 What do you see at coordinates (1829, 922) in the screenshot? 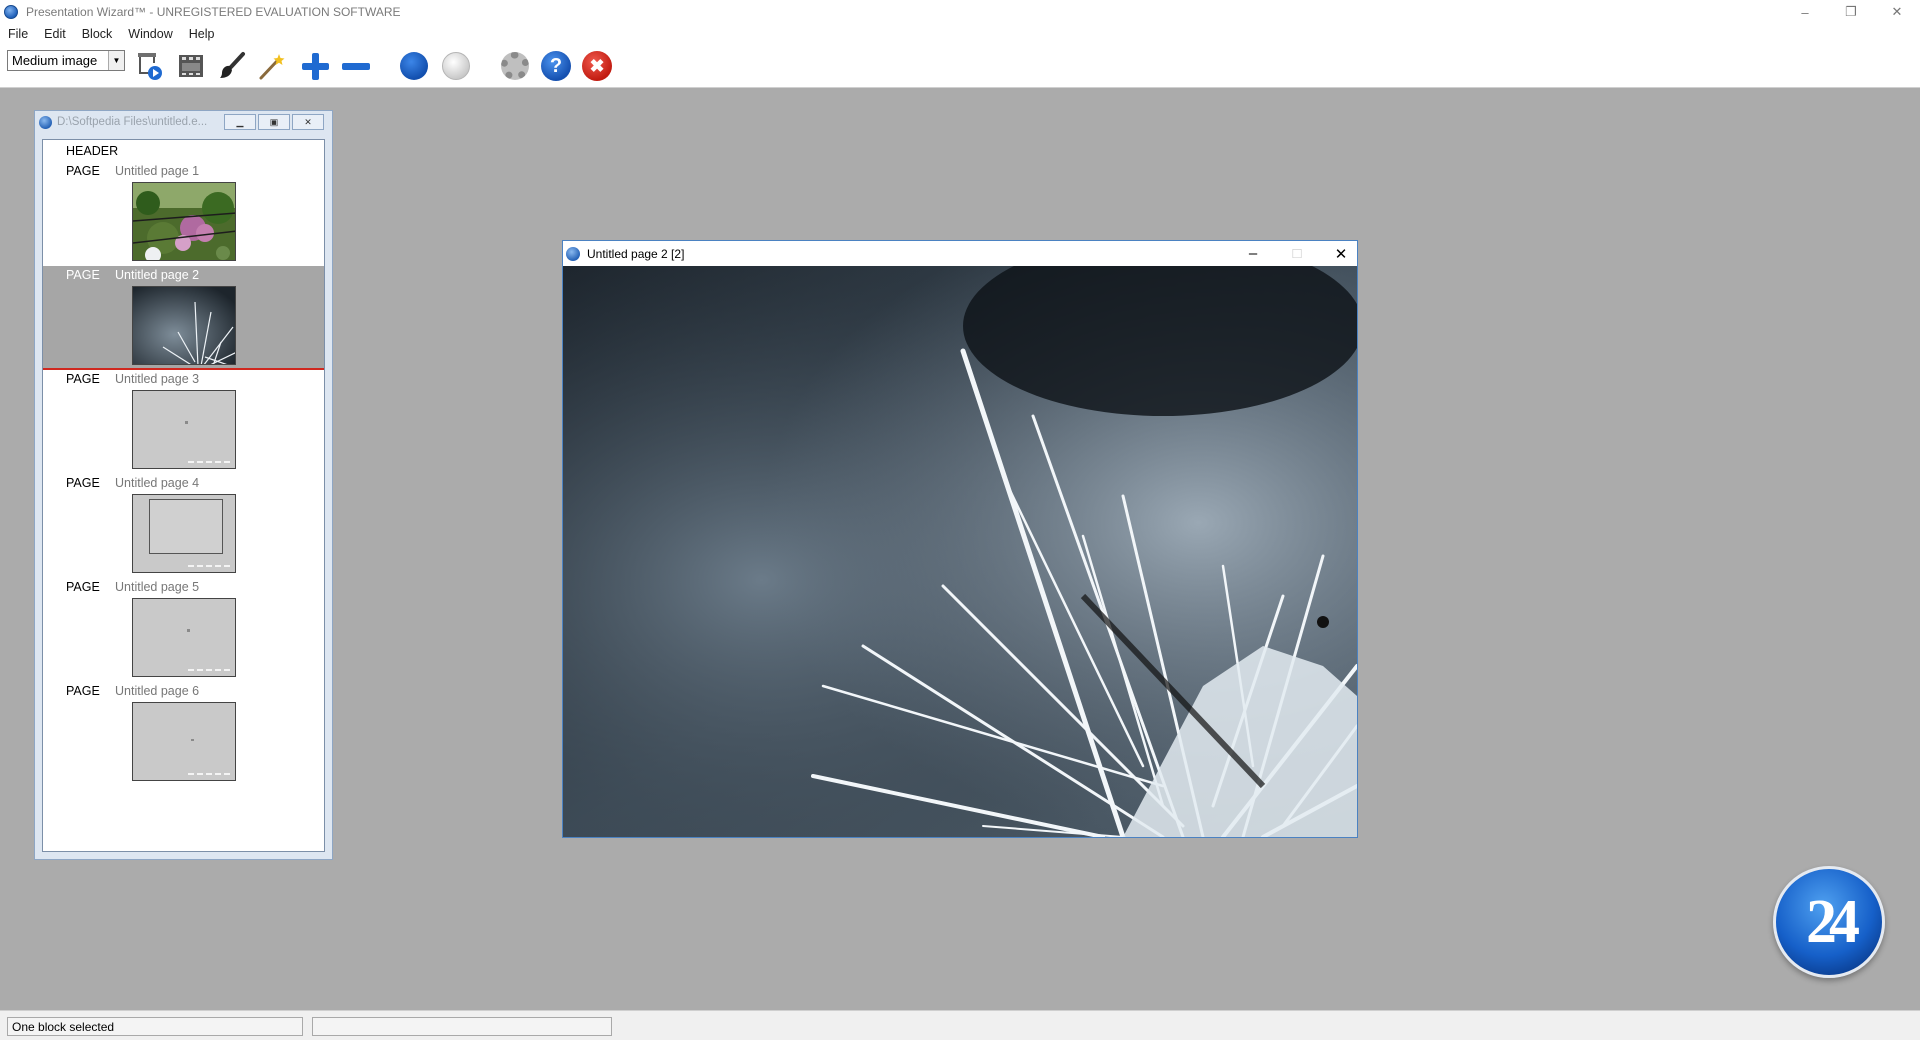
I see `app-logo: 24` at bounding box center [1829, 922].